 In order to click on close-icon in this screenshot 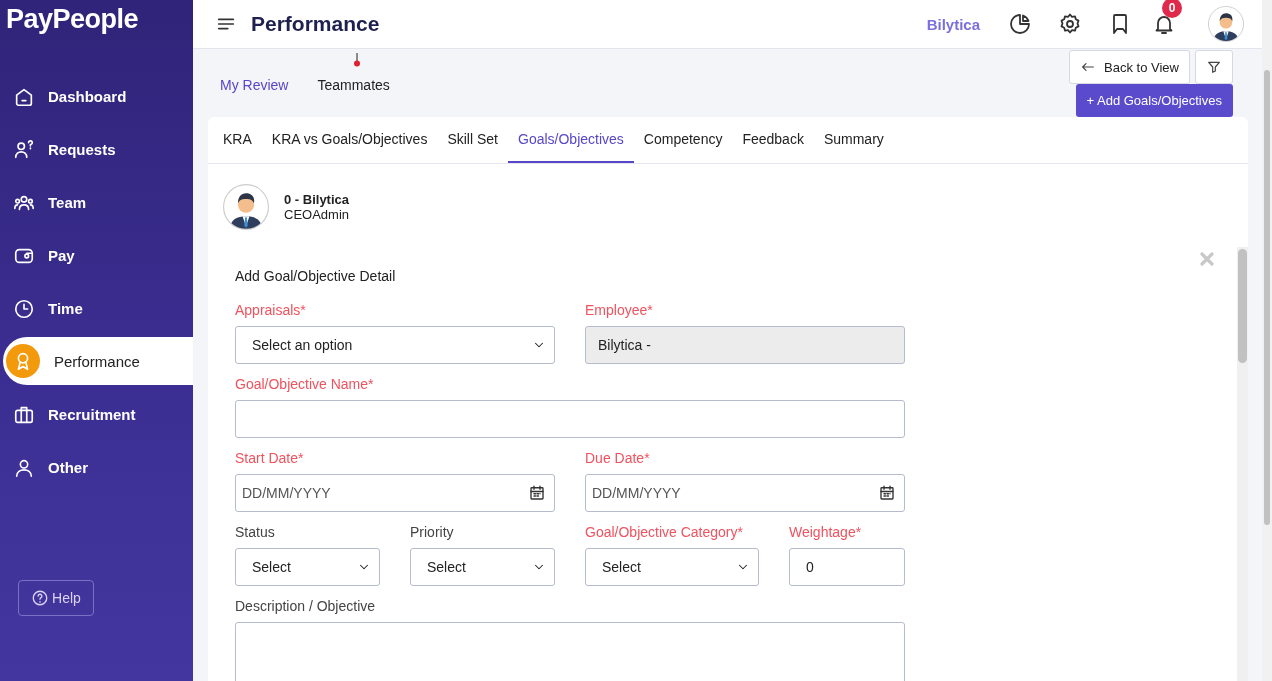, I will do `click(1207, 259)`.